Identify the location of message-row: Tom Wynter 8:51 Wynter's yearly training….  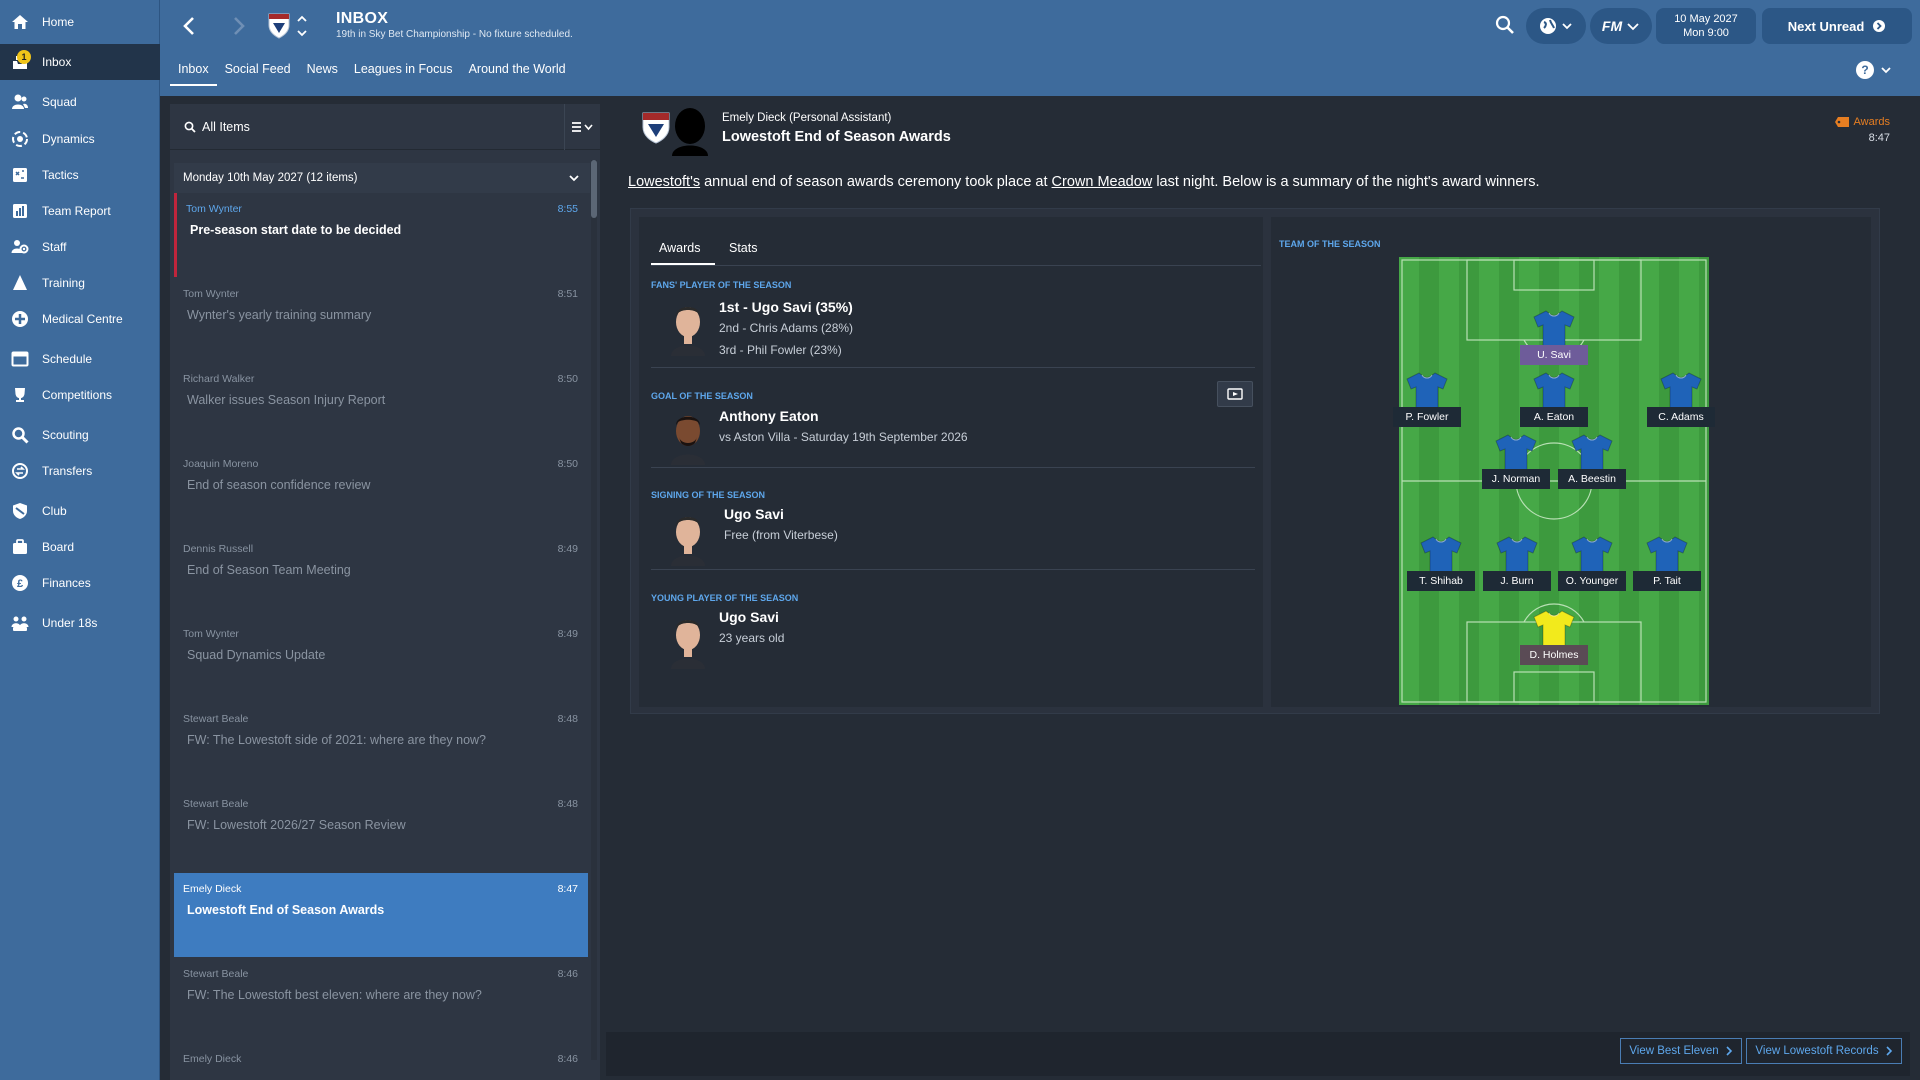
(381, 320).